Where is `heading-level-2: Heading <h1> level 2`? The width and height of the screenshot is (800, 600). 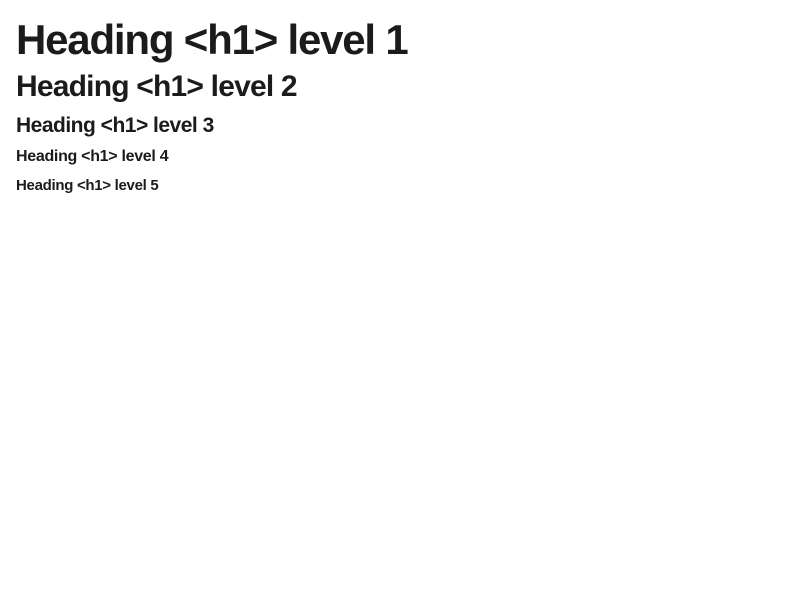 heading-level-2: Heading <h1> level 2 is located at coordinates (157, 86).